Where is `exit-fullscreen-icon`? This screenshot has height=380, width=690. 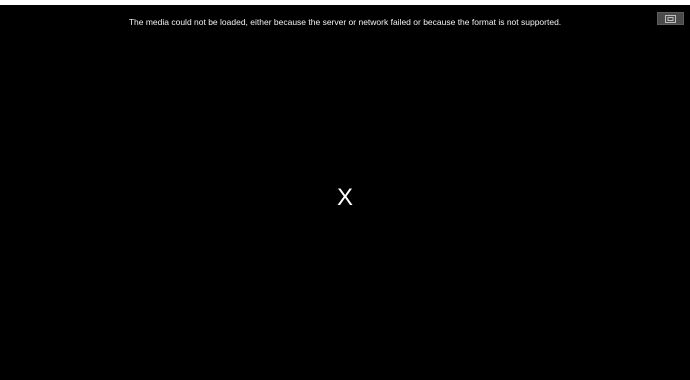 exit-fullscreen-icon is located at coordinates (670, 18).